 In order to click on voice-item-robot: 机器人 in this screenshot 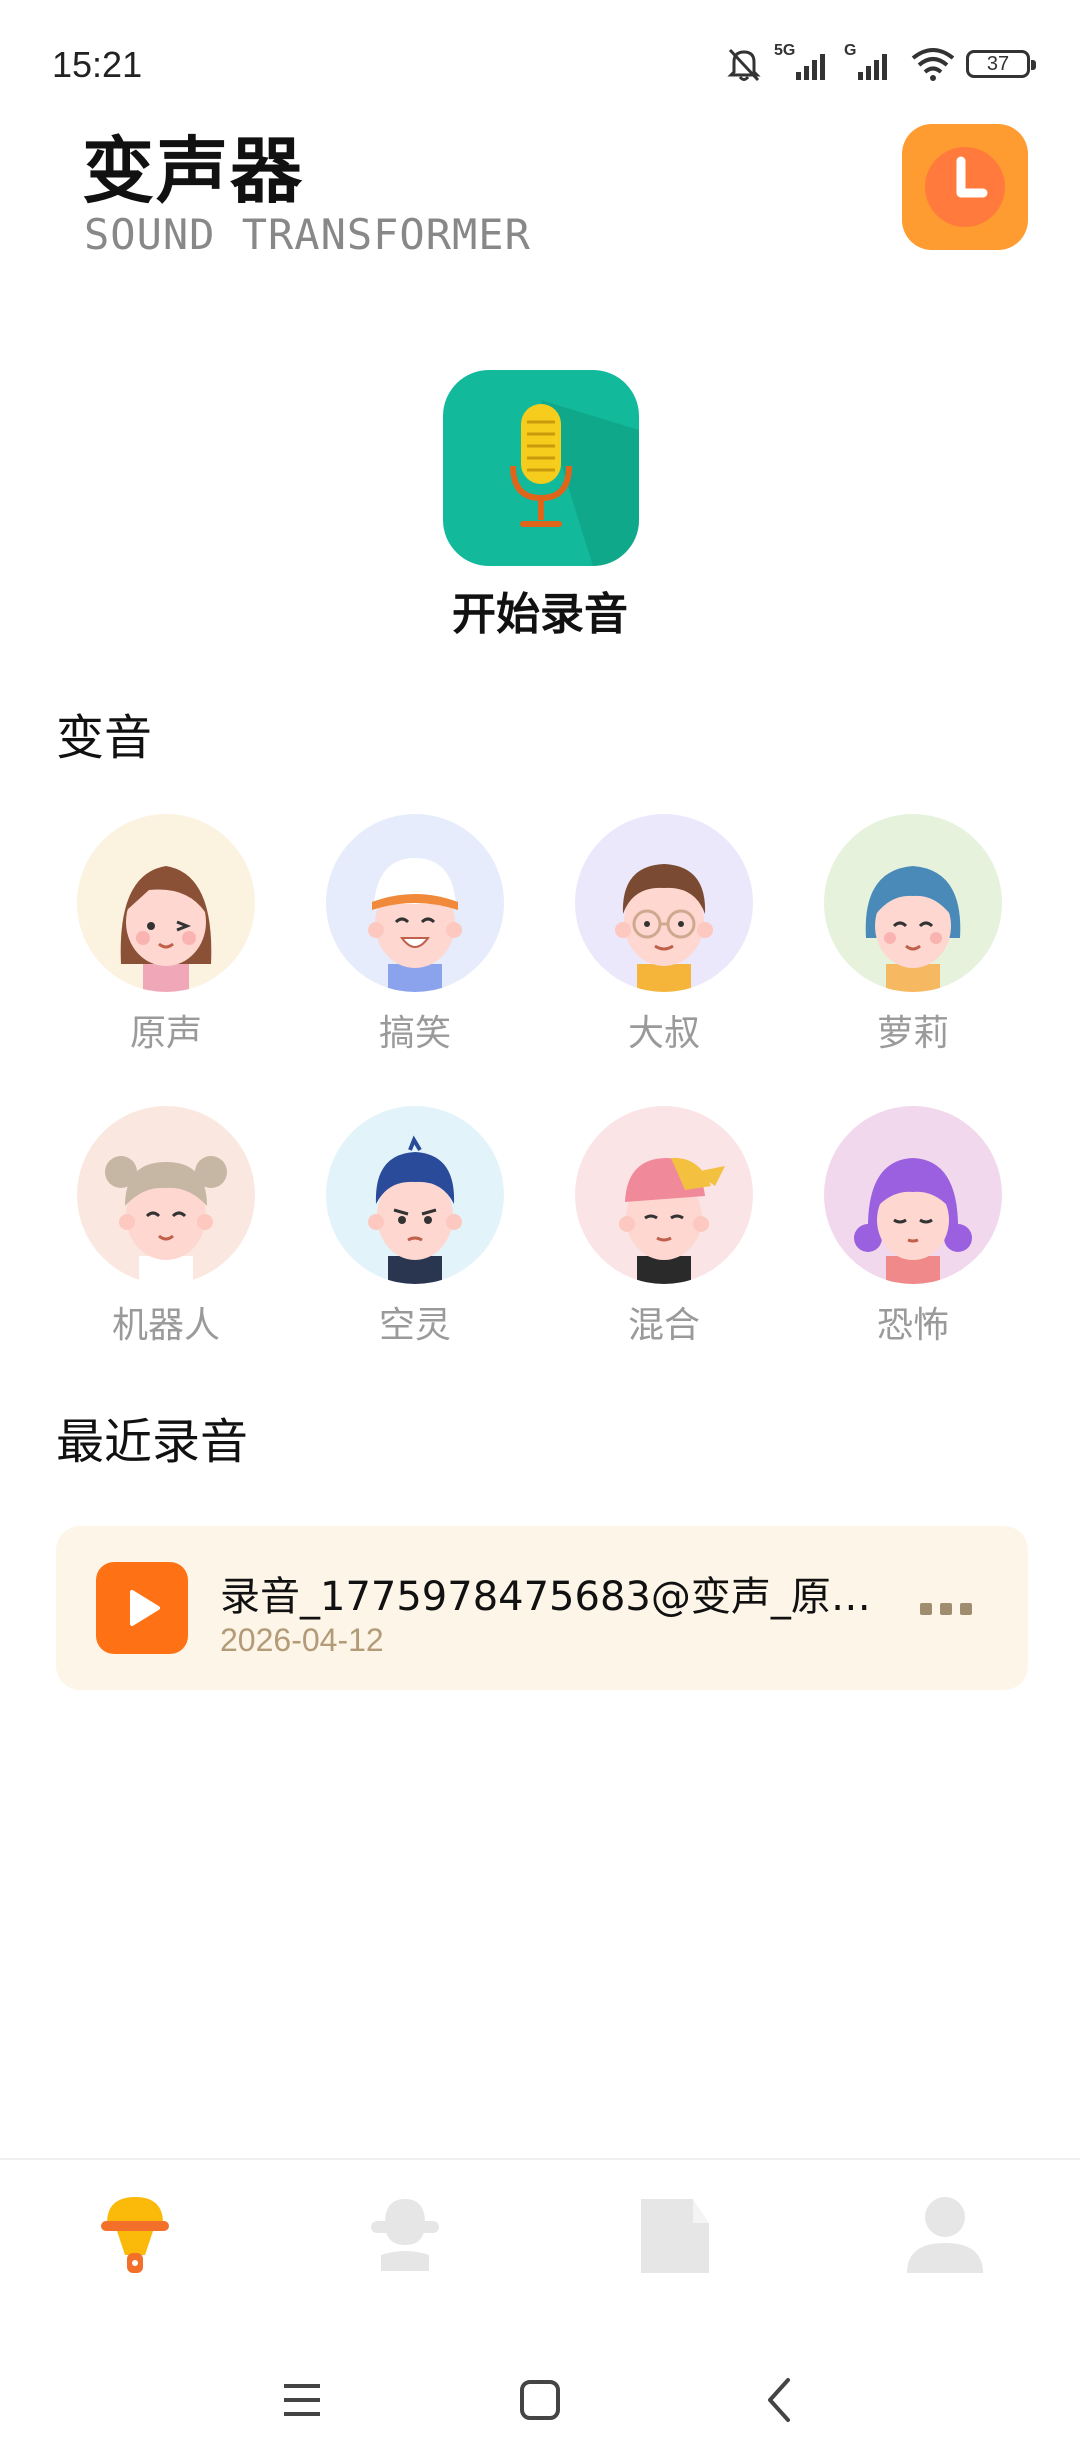, I will do `click(166, 1227)`.